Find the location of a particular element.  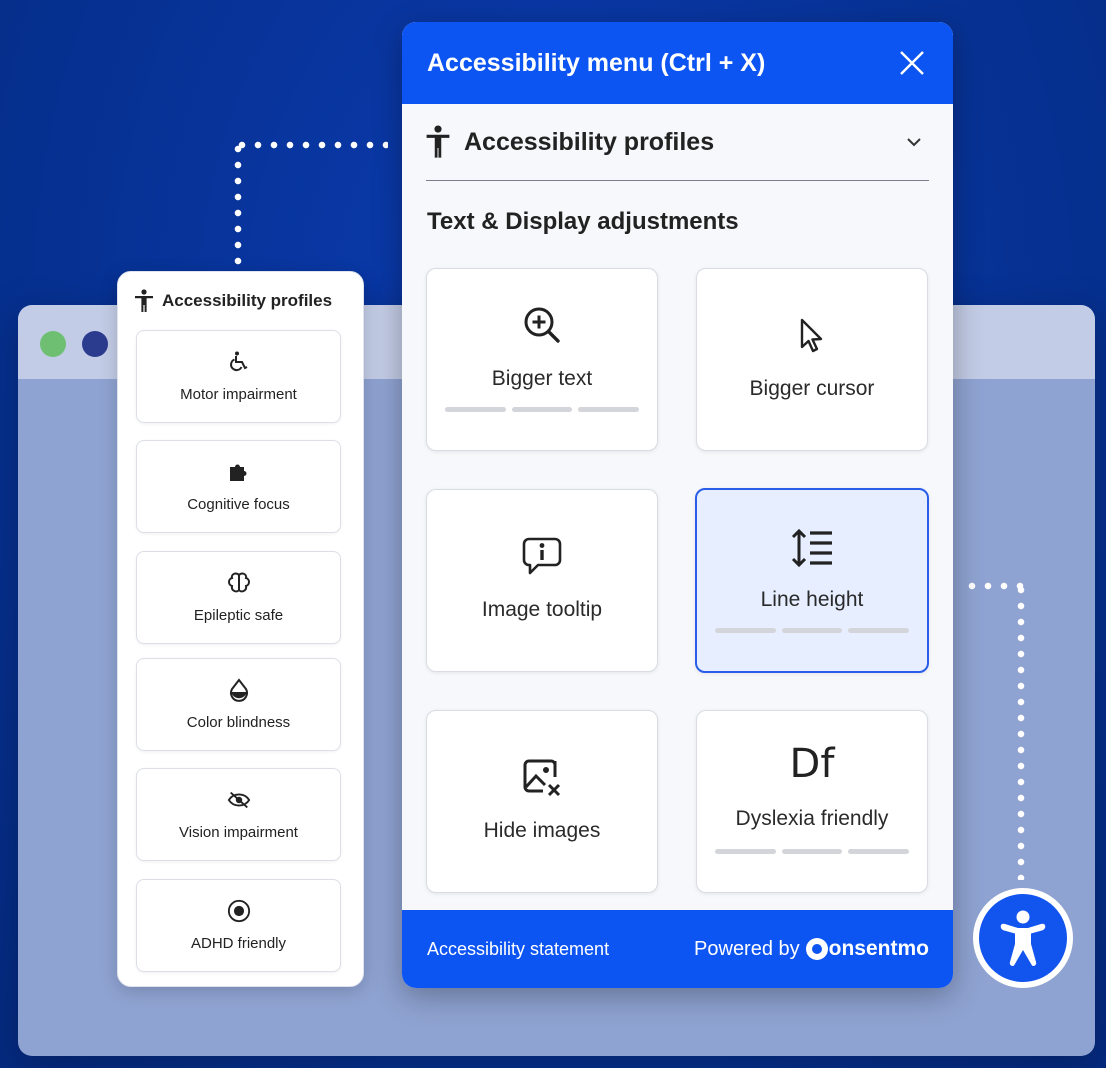

wheelchair-icon is located at coordinates (239, 362).